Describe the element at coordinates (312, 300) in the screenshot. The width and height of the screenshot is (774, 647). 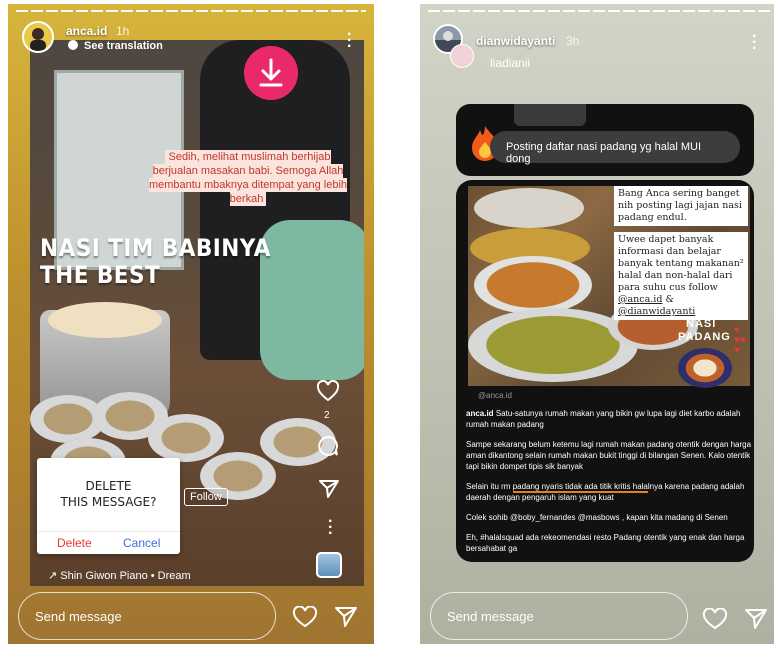
I see `photo-sleeve` at that location.